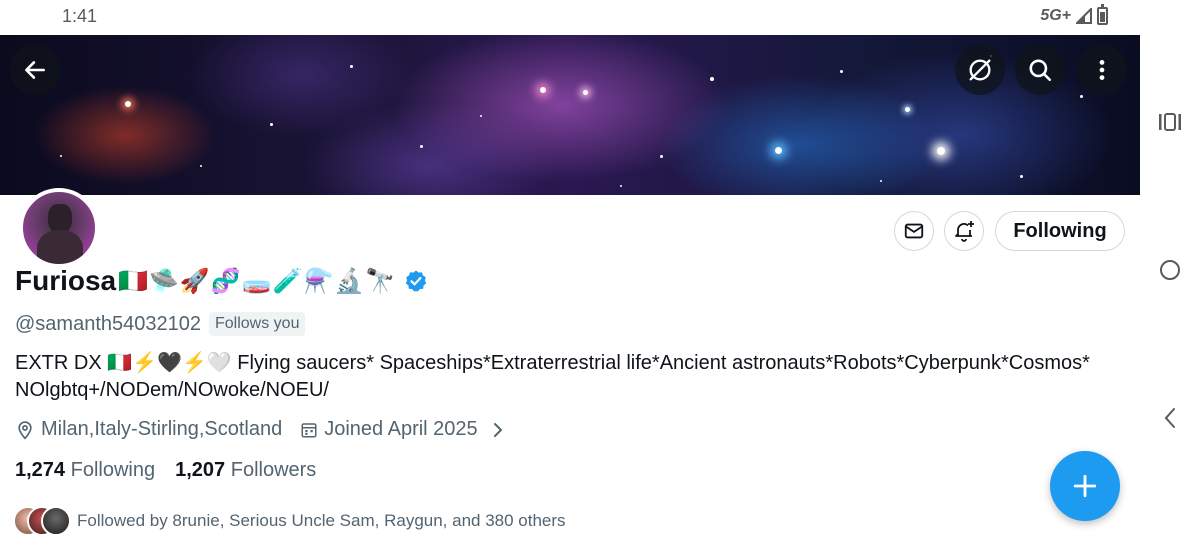 The height and width of the screenshot is (540, 1200). I want to click on status-icons: 5G+, so click(1074, 14).